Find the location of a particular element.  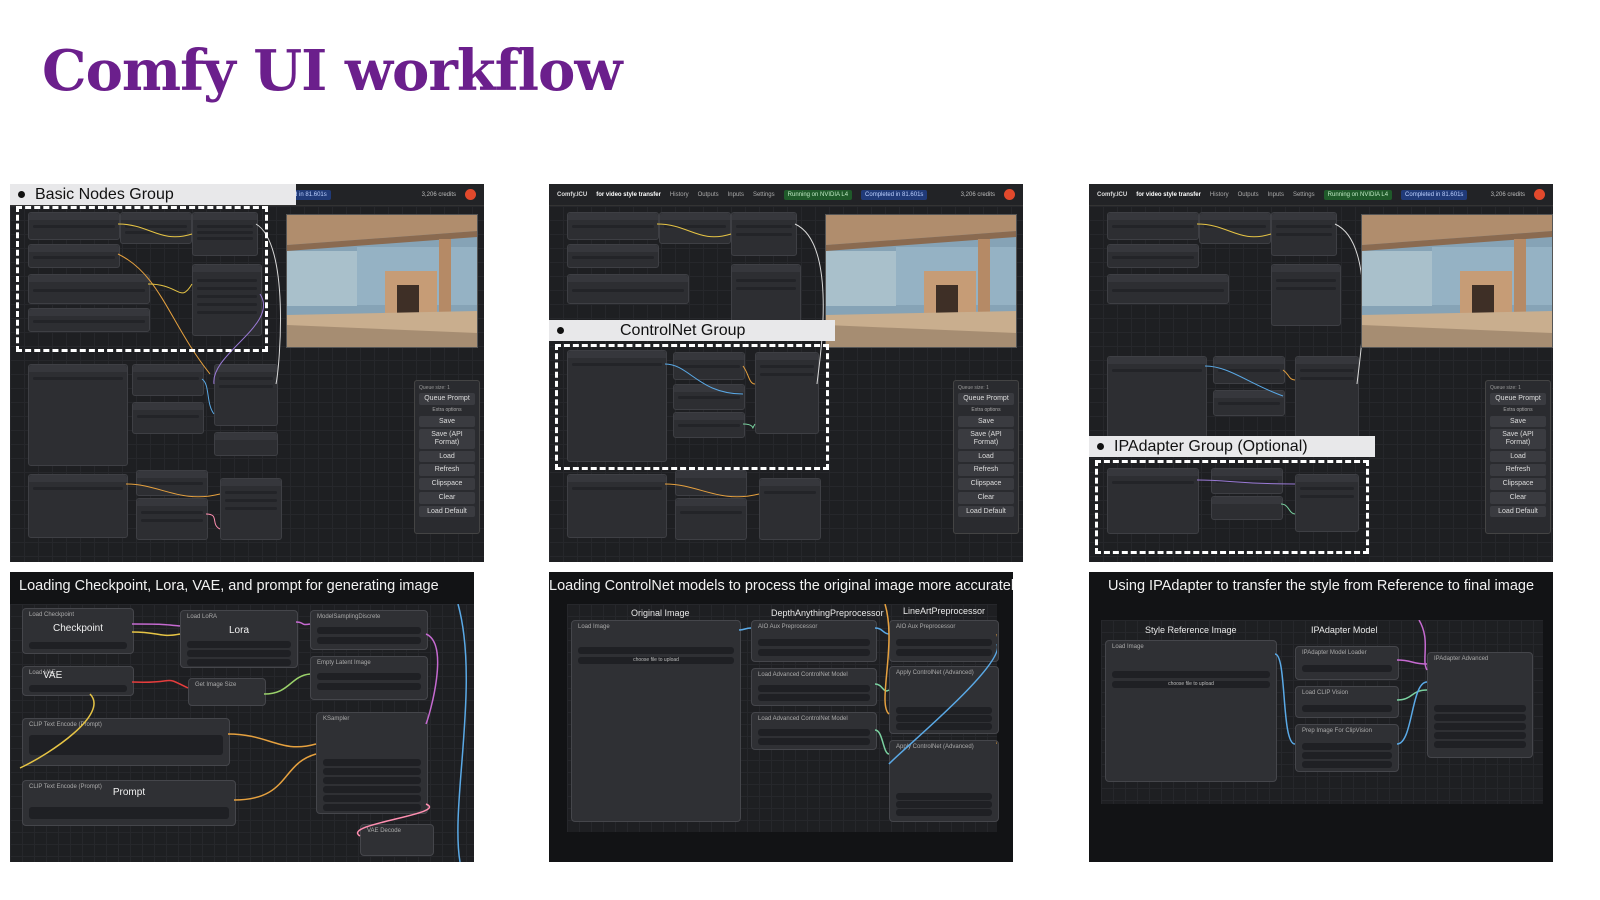

model-sampling-node: ModelSamplingDiscrete is located at coordinates (369, 630).